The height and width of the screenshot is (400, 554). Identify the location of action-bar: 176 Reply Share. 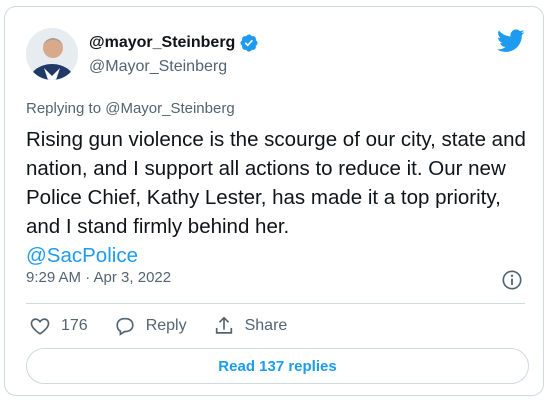
(171, 326).